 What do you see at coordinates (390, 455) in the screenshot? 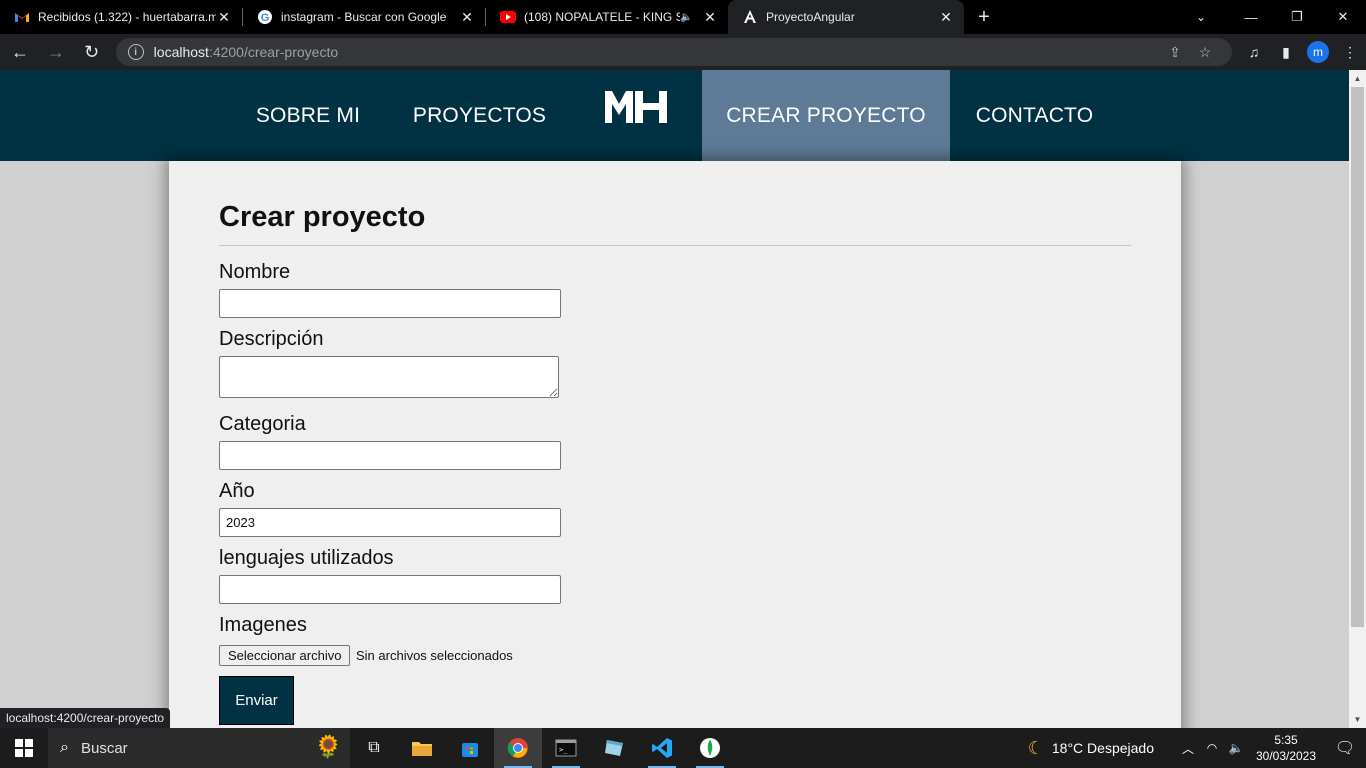
I see `categoria-input` at bounding box center [390, 455].